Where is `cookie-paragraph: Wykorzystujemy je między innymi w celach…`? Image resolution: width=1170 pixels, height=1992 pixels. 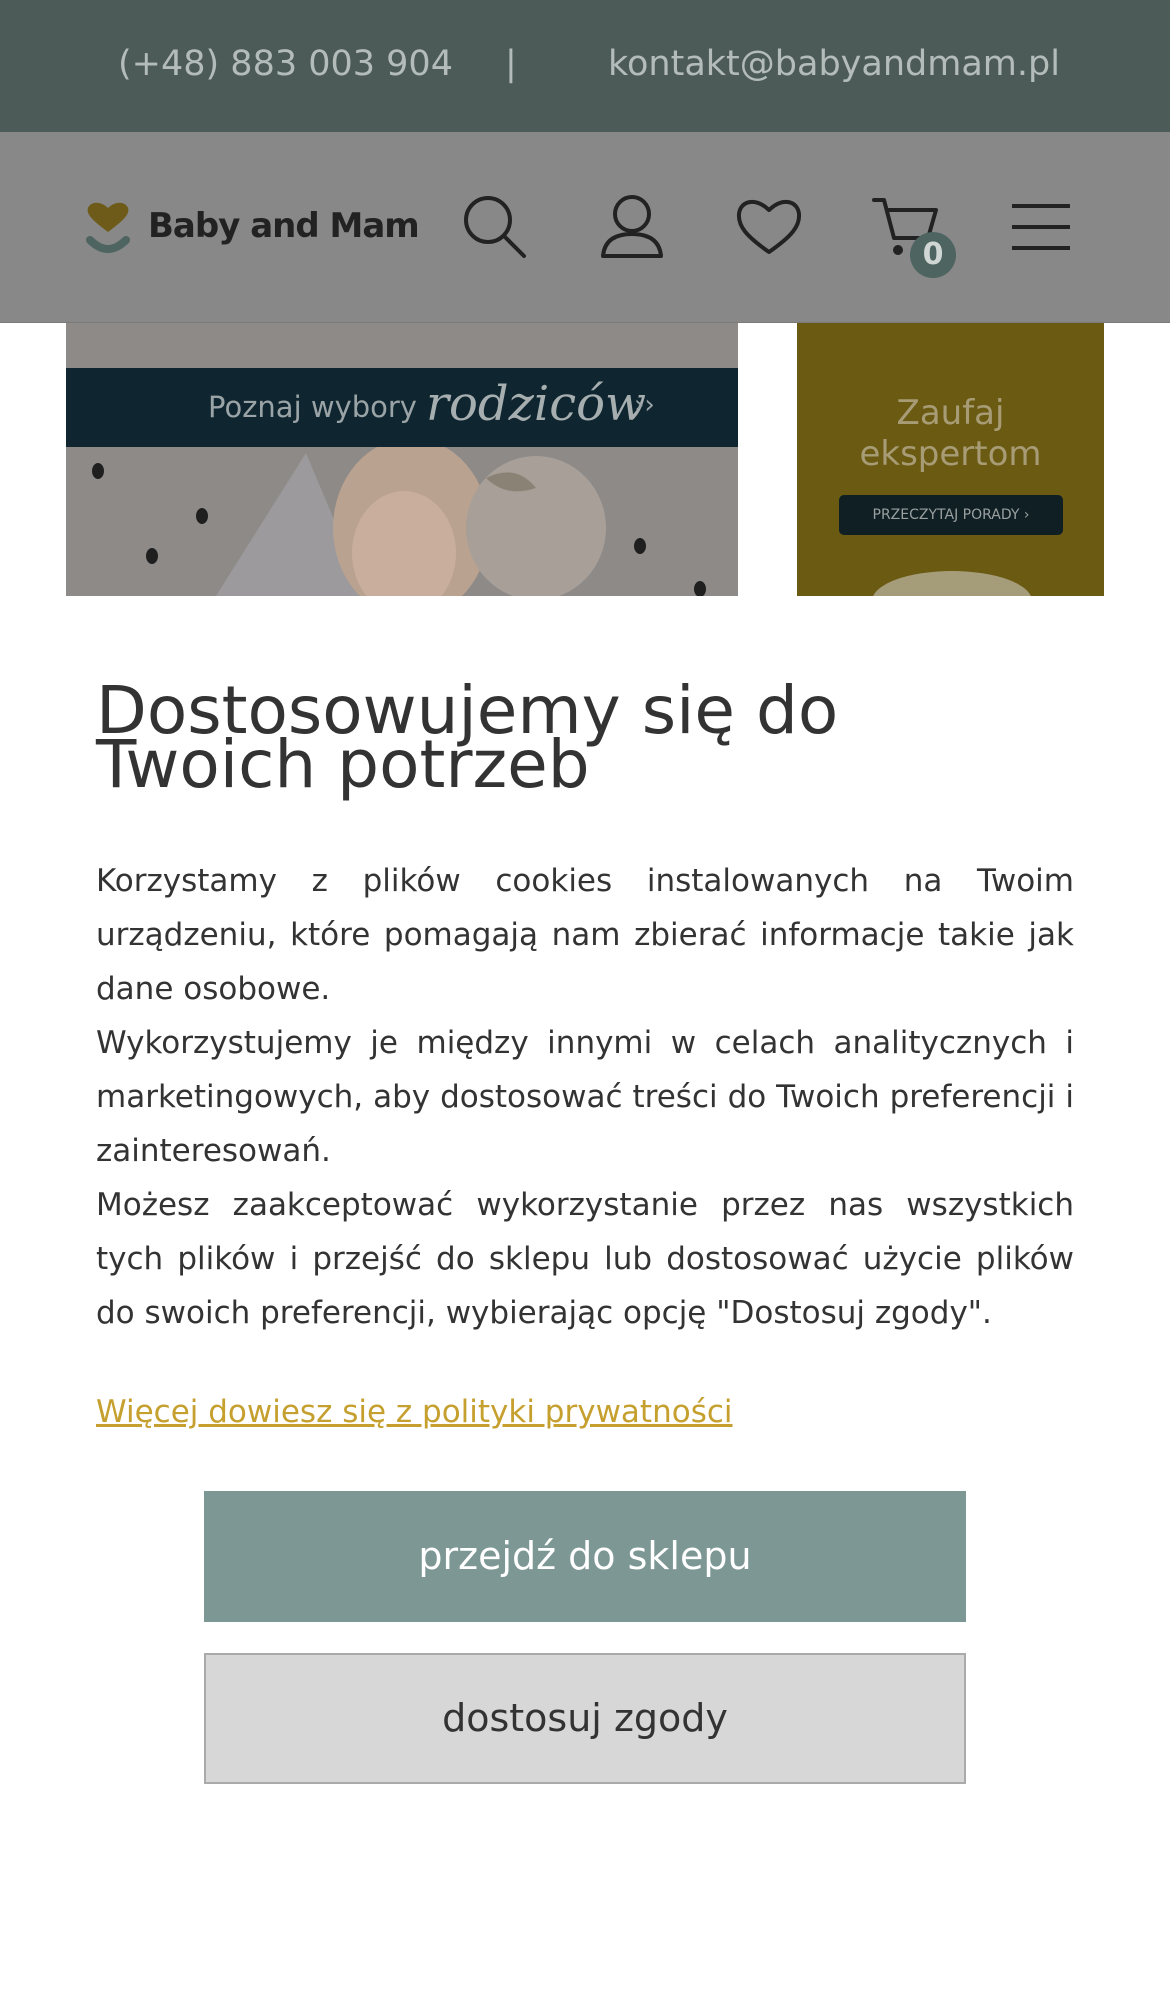
cookie-paragraph: Wykorzystujemy je między innymi w celach… is located at coordinates (585, 1097).